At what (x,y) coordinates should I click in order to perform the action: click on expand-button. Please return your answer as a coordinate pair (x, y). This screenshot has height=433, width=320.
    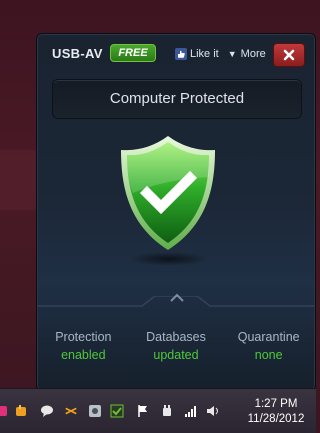
    Looking at the image, I should click on (177, 297).